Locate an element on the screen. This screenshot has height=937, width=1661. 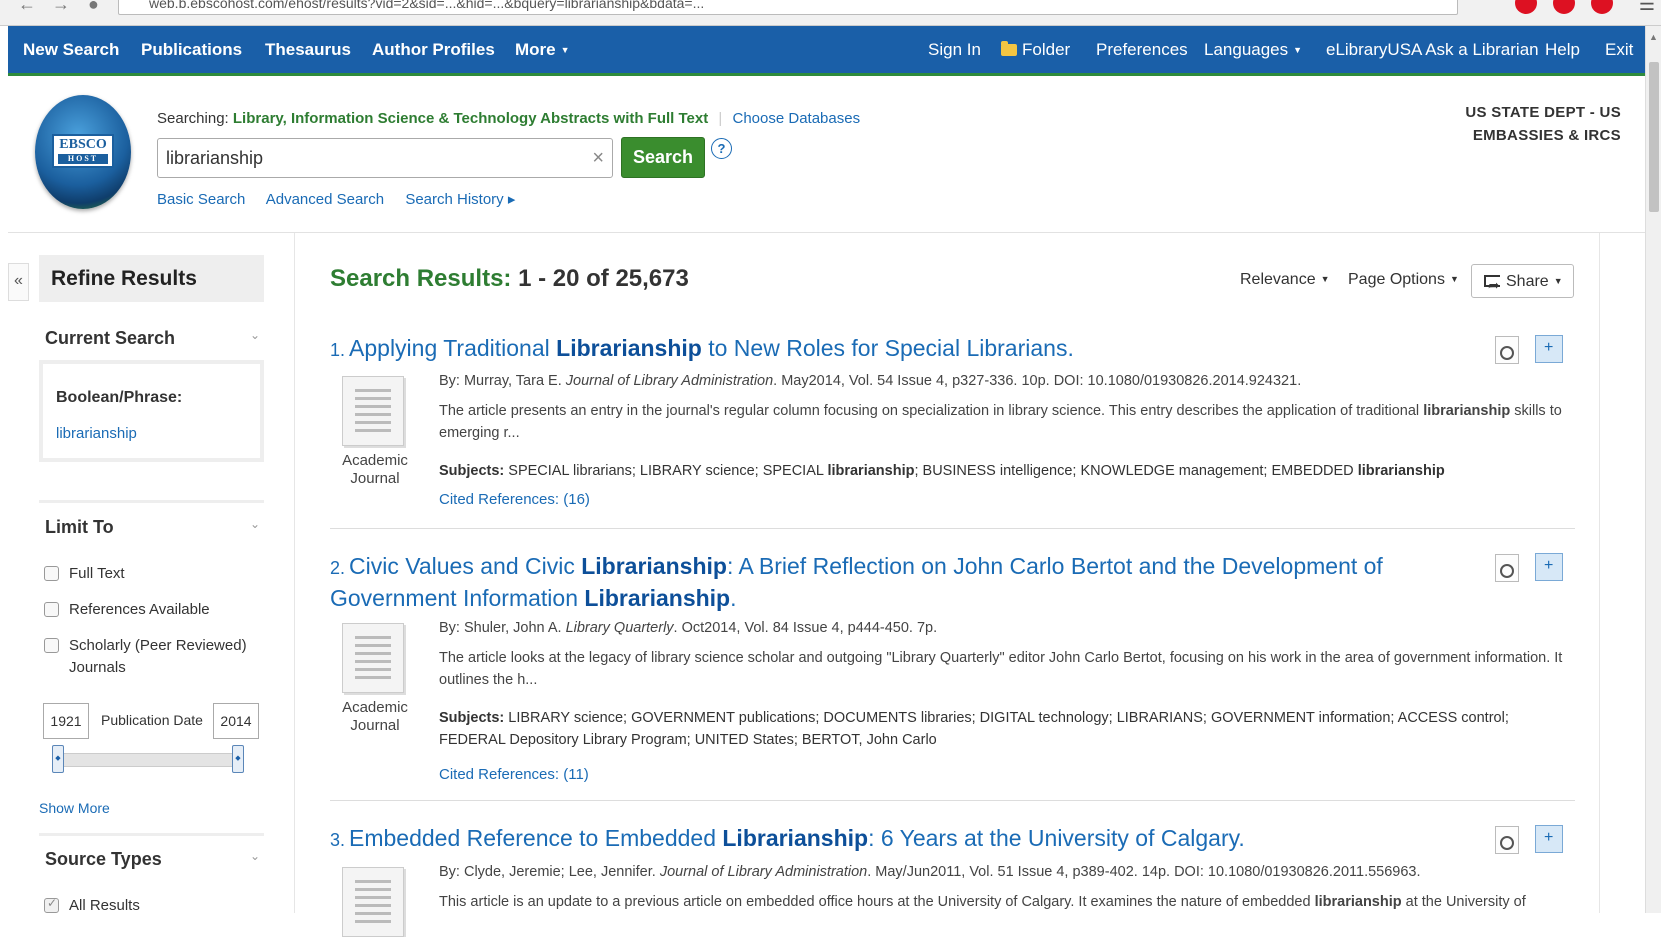
nav-folder: Folder is located at coordinates (1035, 49).